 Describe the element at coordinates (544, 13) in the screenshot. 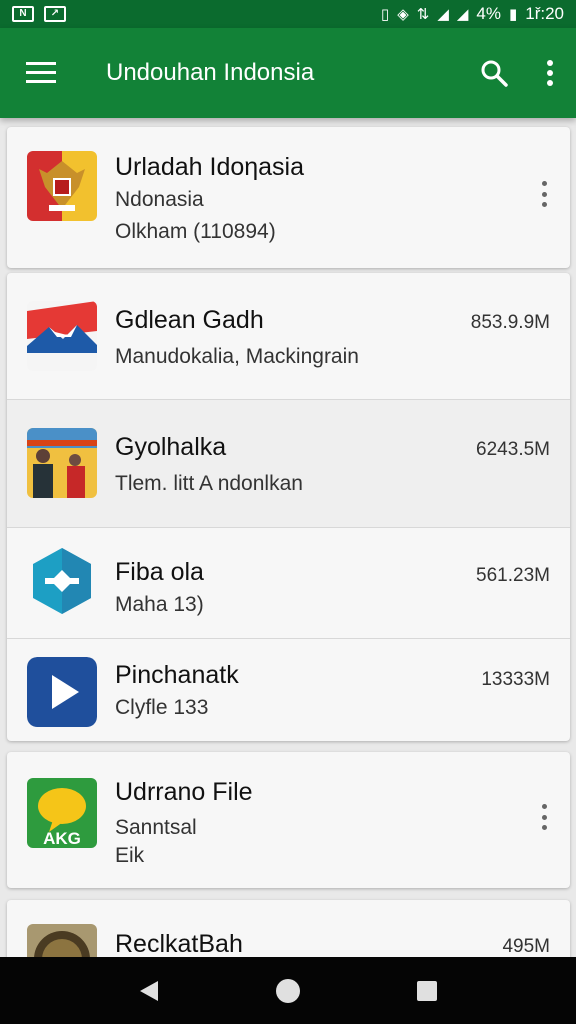

I see `clock: 1ř:20` at that location.